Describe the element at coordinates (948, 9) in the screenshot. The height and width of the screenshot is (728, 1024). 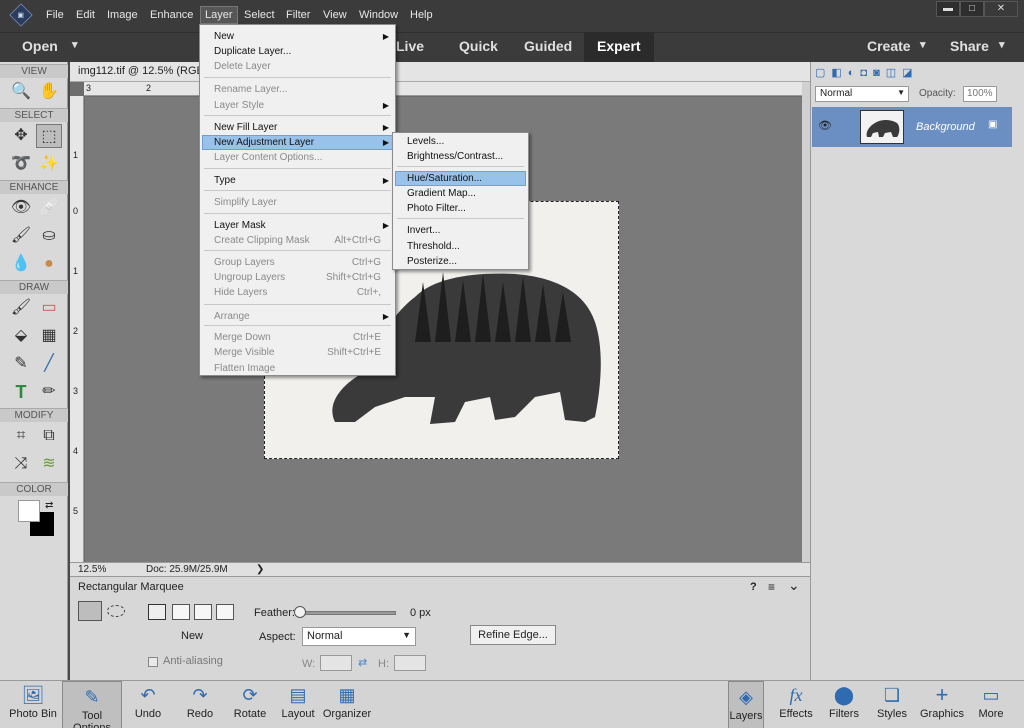
I see `minimize-button: ▬` at that location.